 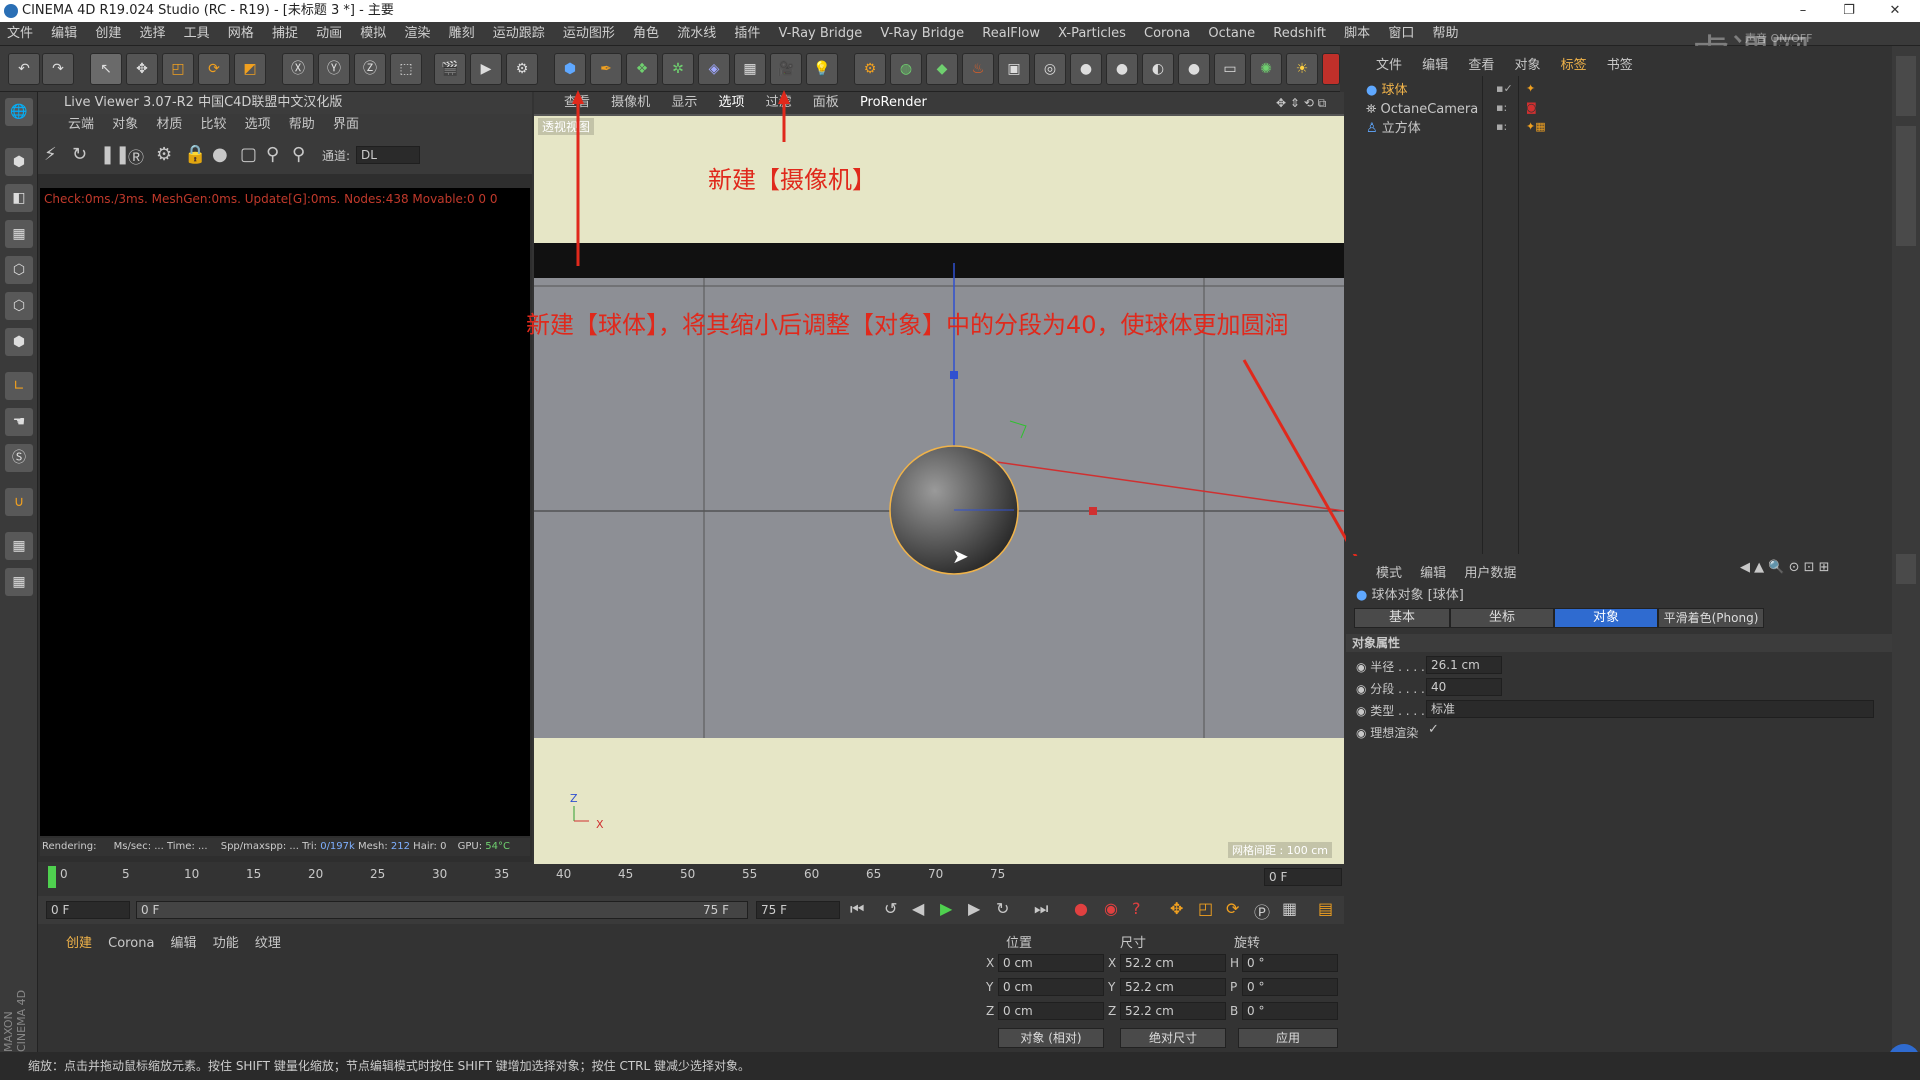 I want to click on object-row-camera: ⛯ OctaneCamera, so click(x=1422, y=110).